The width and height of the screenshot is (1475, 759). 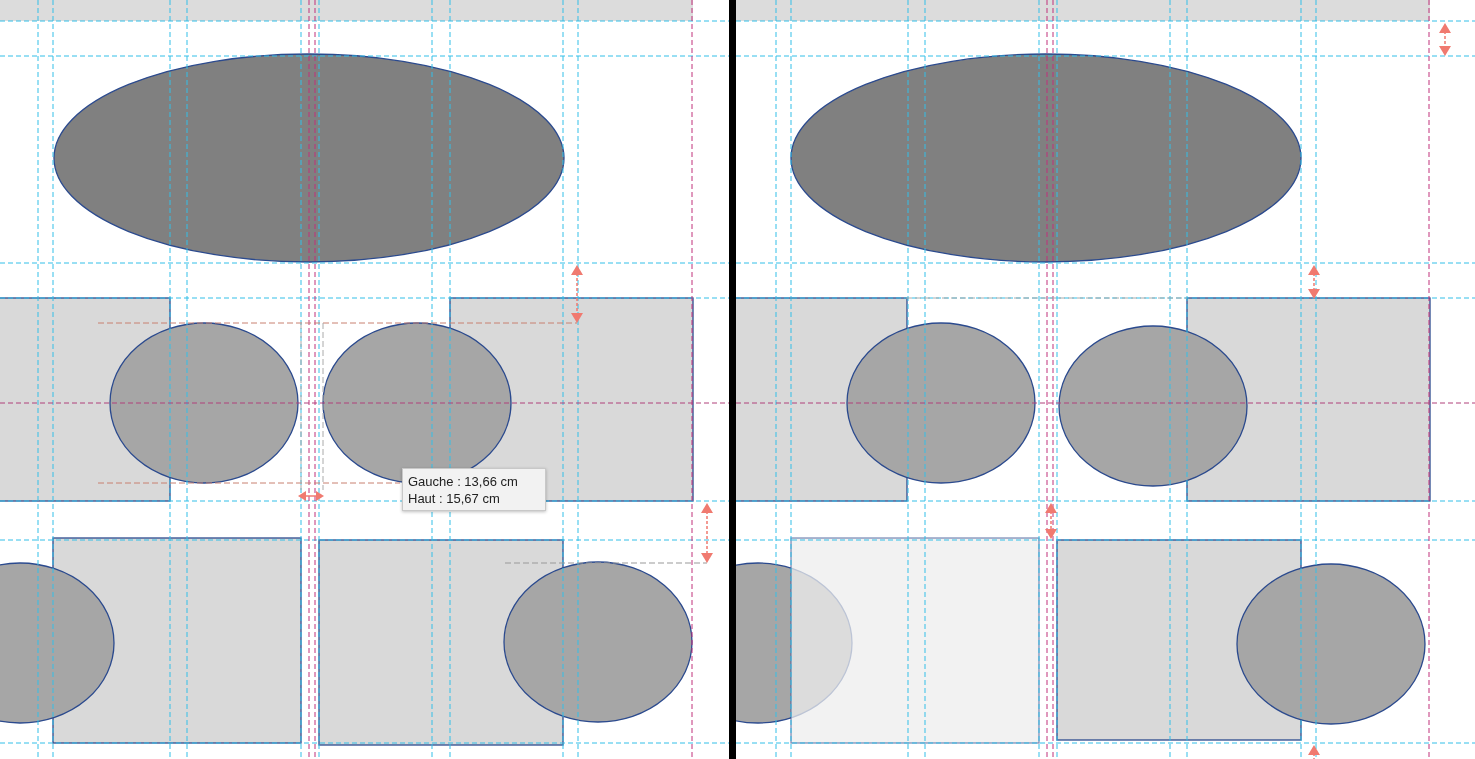 I want to click on tooltip-text: Haut : 15,67 cm, so click(x=454, y=498).